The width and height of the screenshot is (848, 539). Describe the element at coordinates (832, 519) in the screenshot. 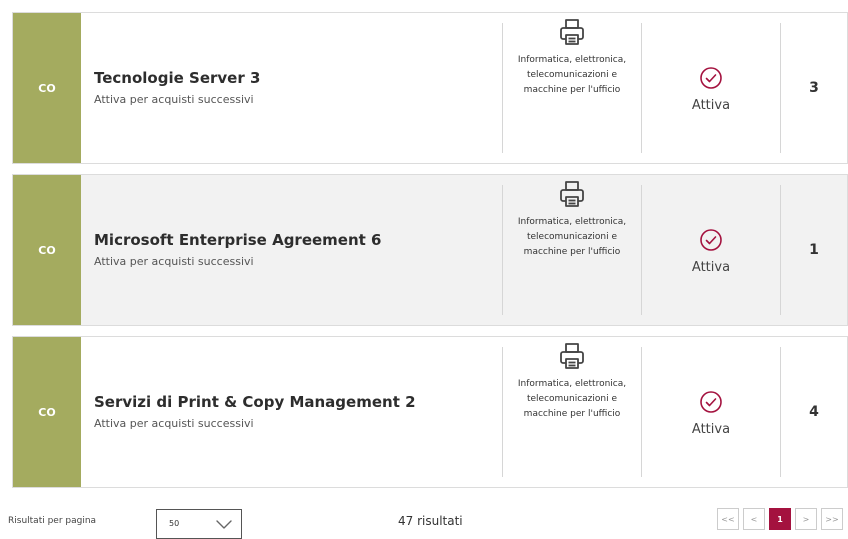

I see `last-page-button: >>` at that location.